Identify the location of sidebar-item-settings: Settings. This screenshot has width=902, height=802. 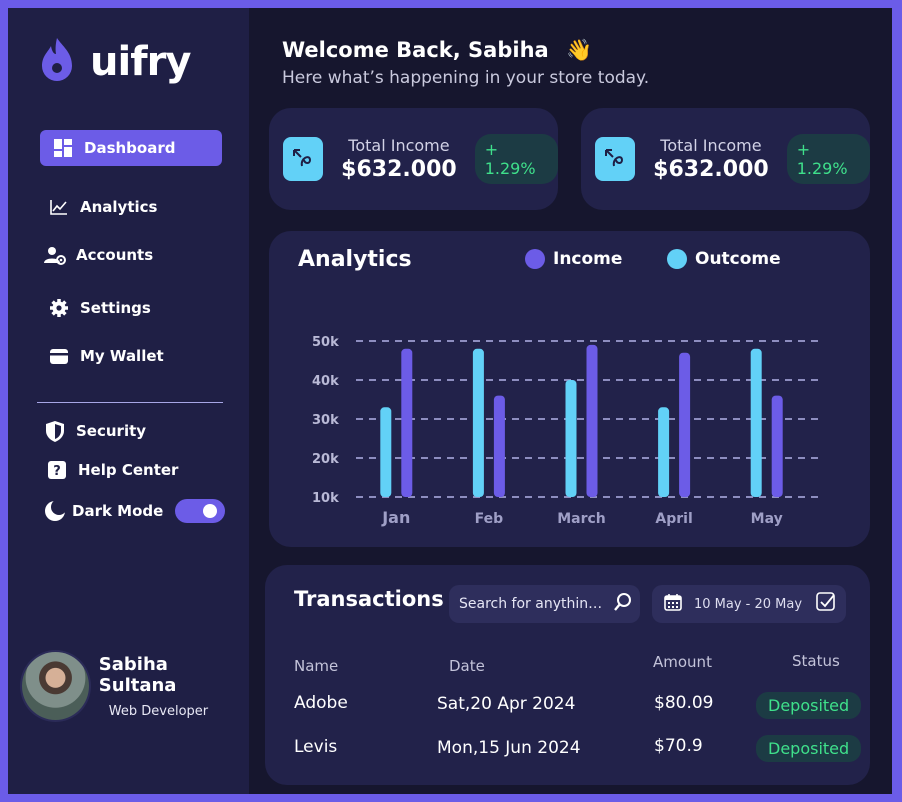
(131, 308).